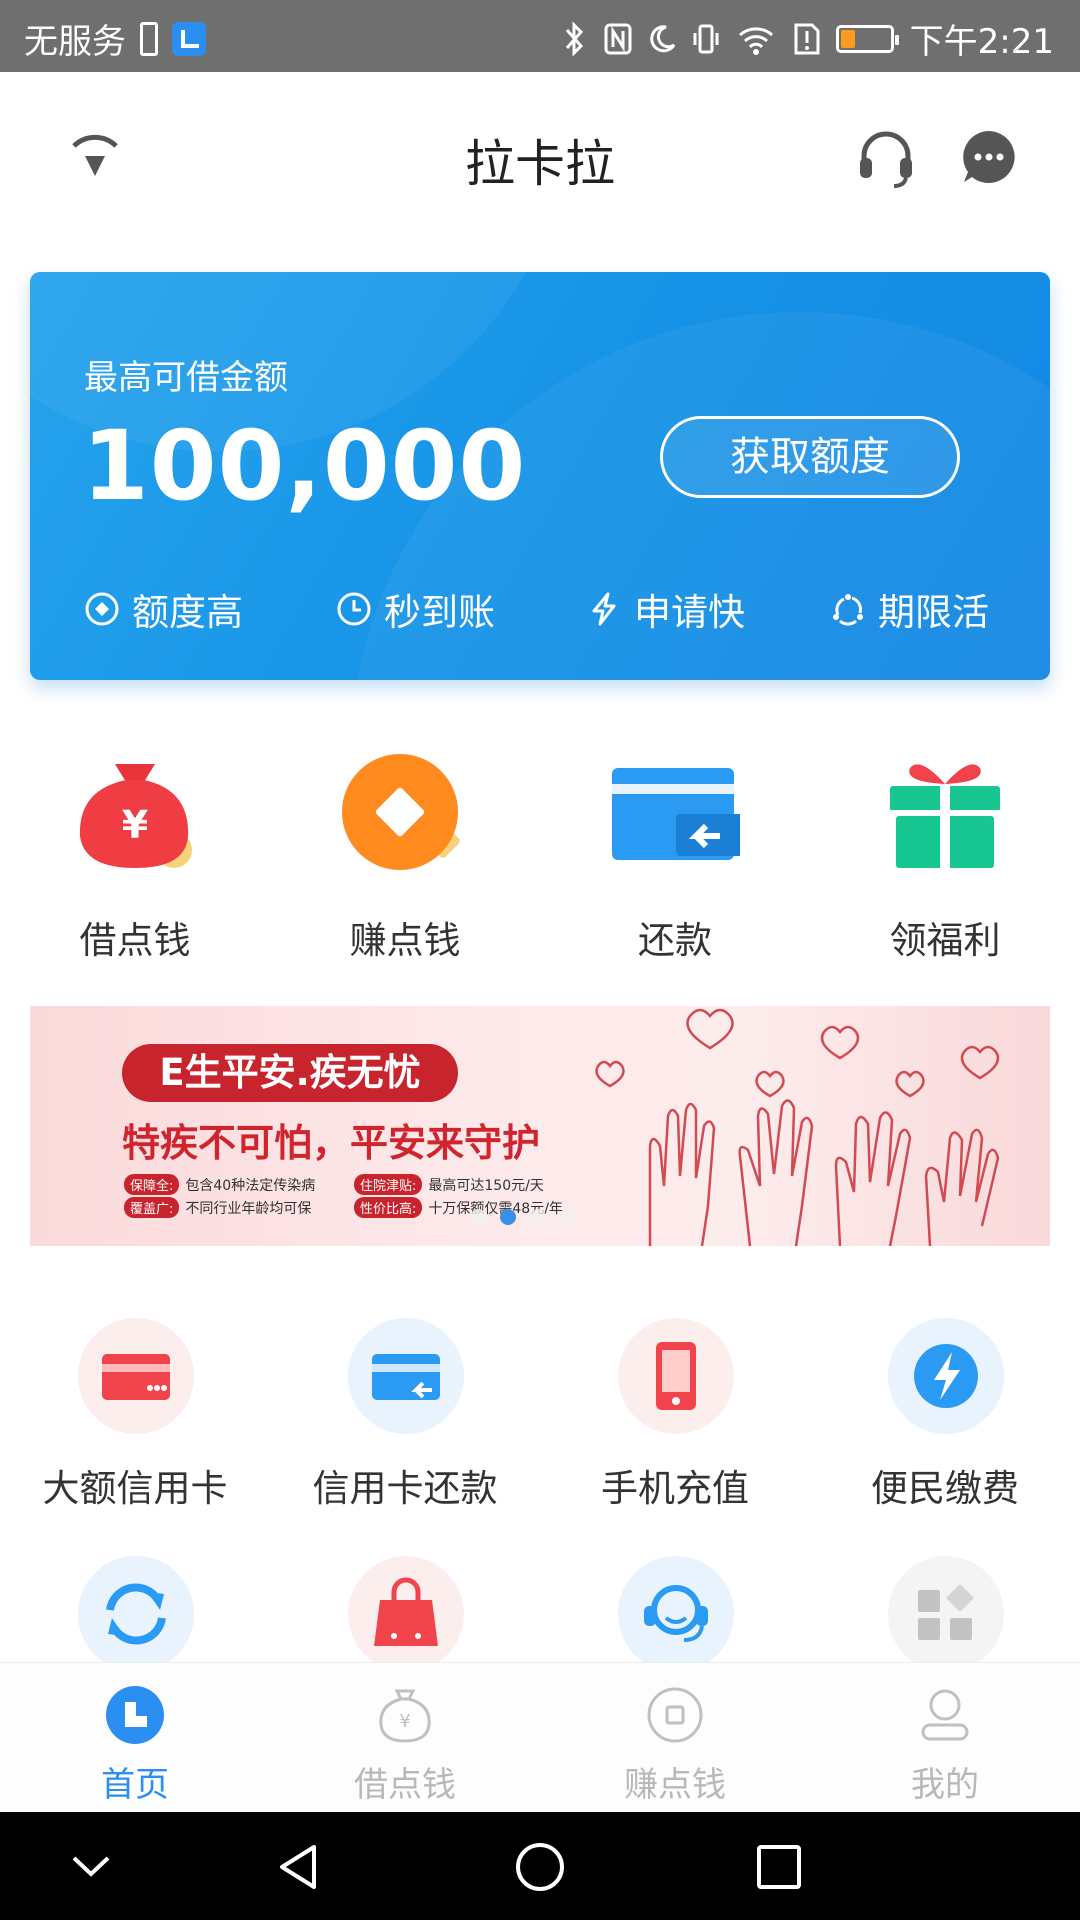 The height and width of the screenshot is (1920, 1080). I want to click on card-repay-icon, so click(406, 1377).